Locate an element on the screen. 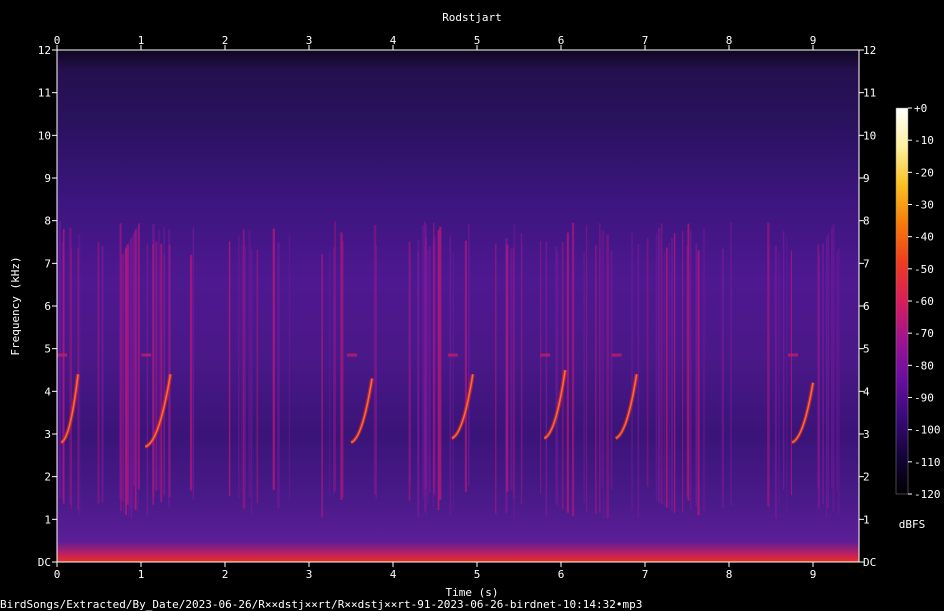 Image resolution: width=944 pixels, height=611 pixels. y-tick-label-left: 3 is located at coordinates (47, 434).